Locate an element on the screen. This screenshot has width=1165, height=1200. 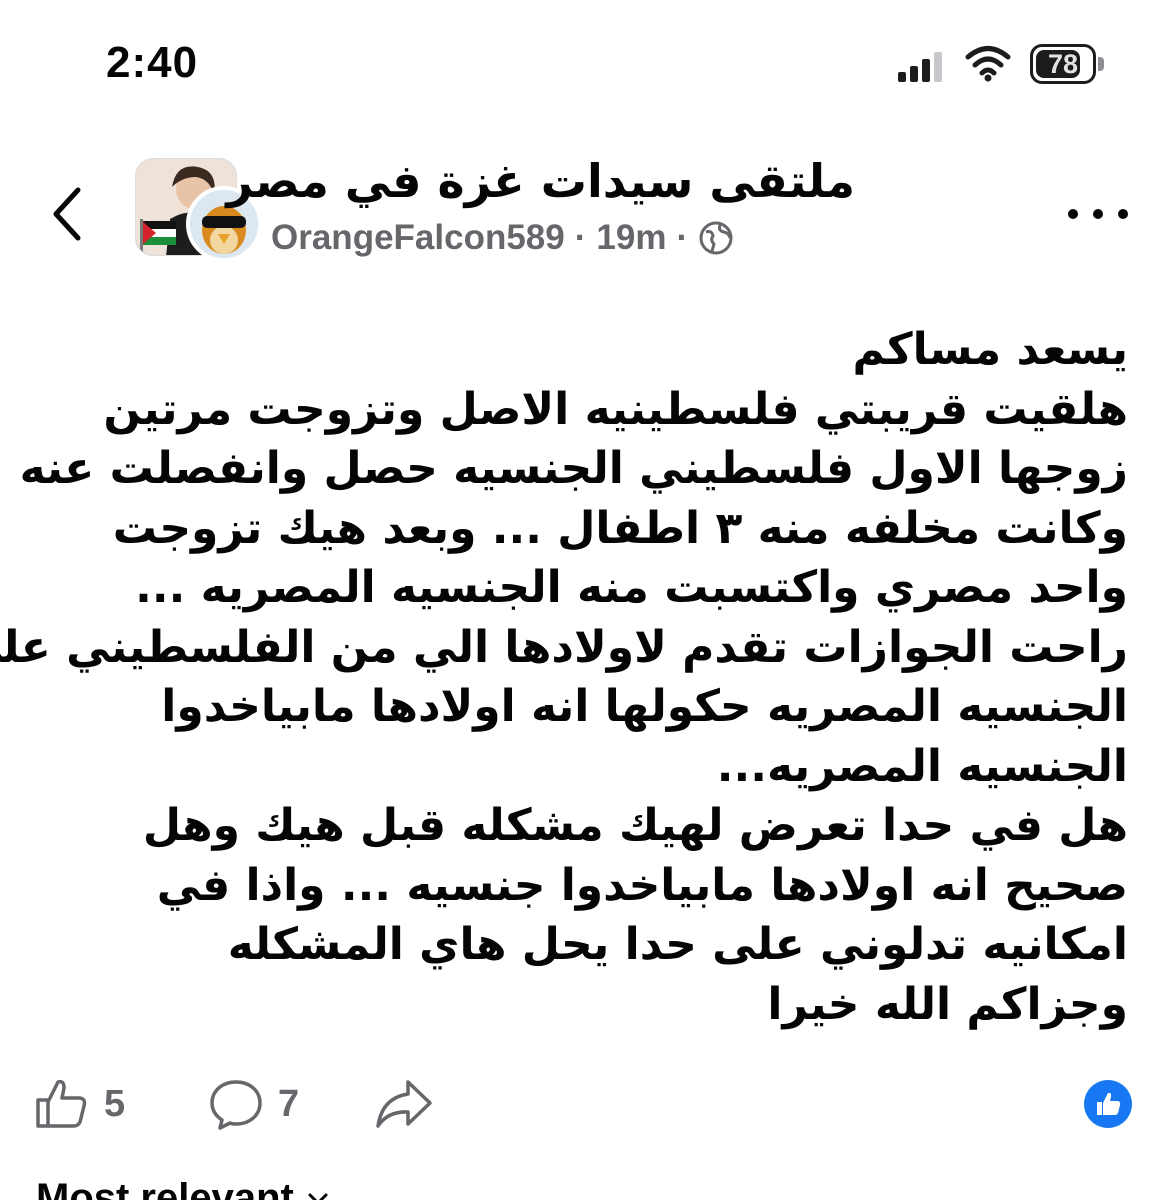
post-line: وجزاكم الله خيرا is located at coordinates (947, 1004).